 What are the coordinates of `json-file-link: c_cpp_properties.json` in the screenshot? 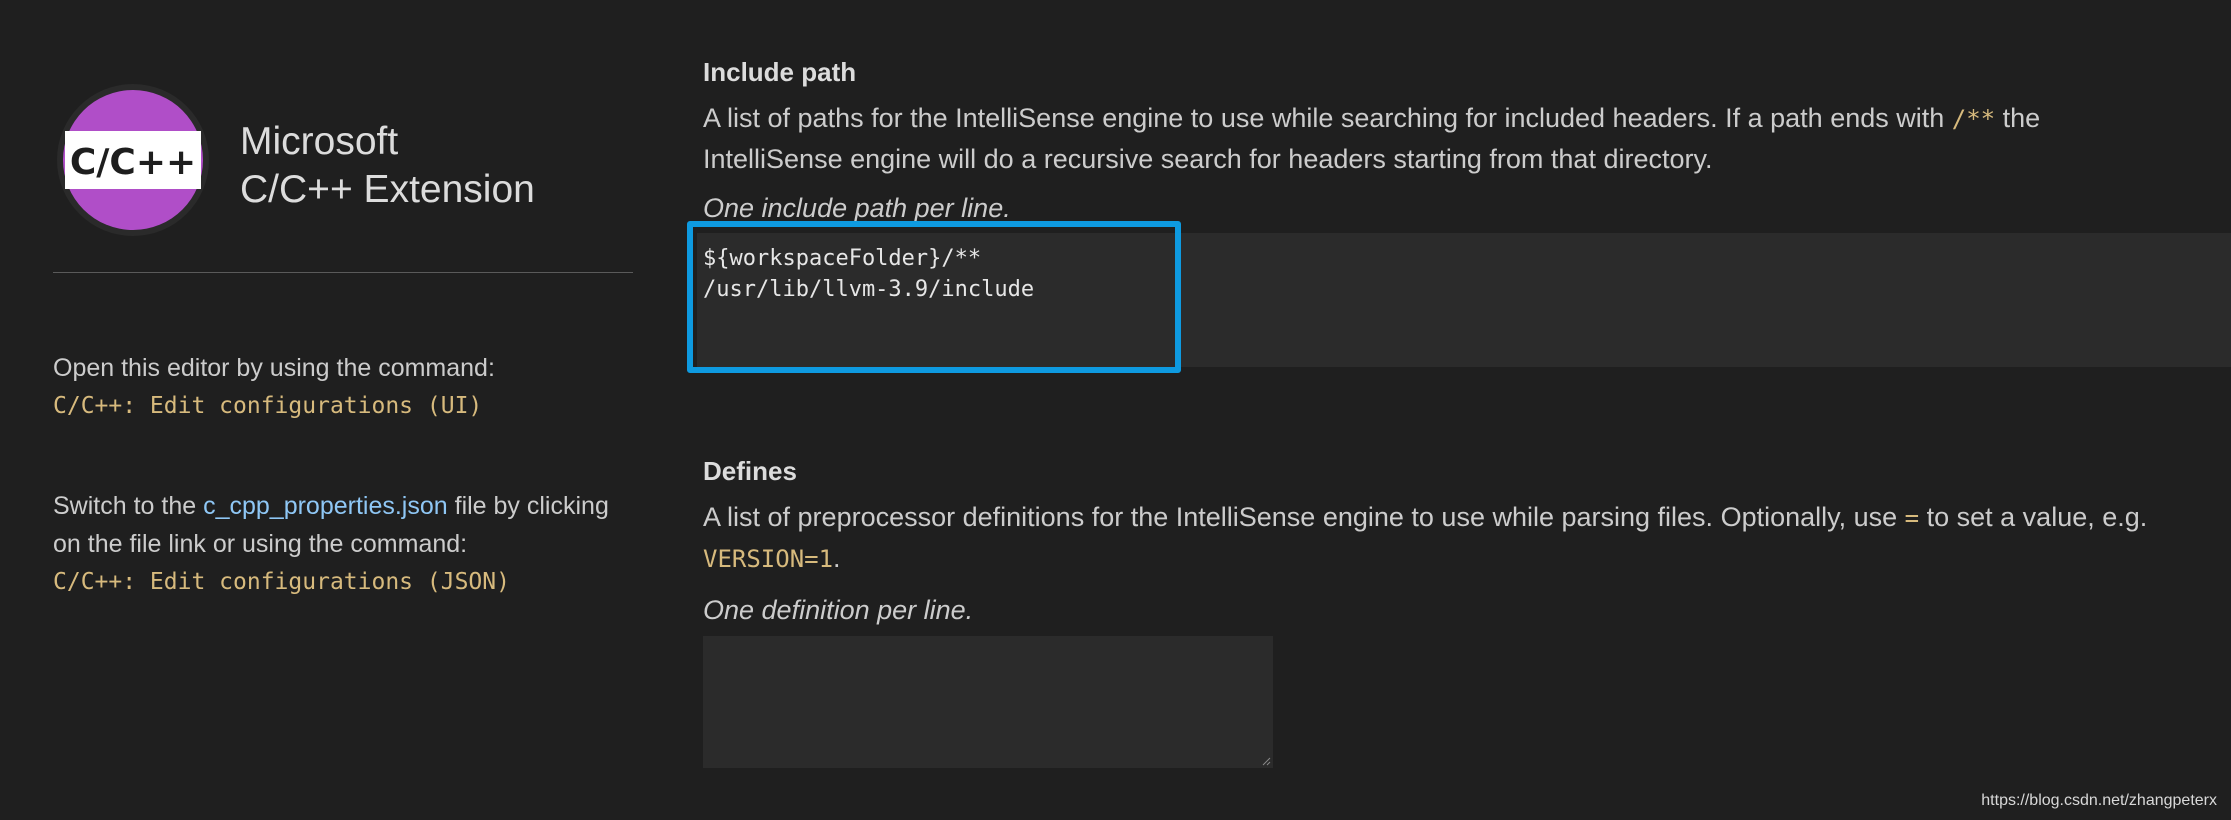 It's located at (325, 506).